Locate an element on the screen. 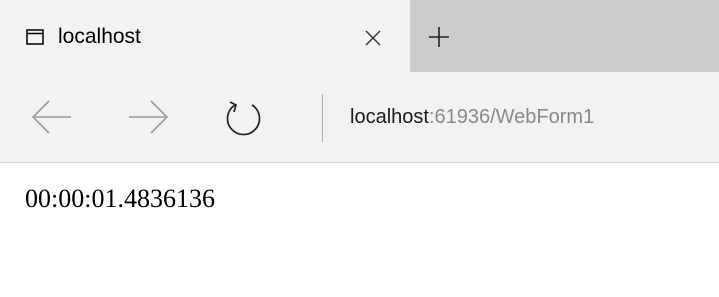  refresh-button is located at coordinates (244, 118).